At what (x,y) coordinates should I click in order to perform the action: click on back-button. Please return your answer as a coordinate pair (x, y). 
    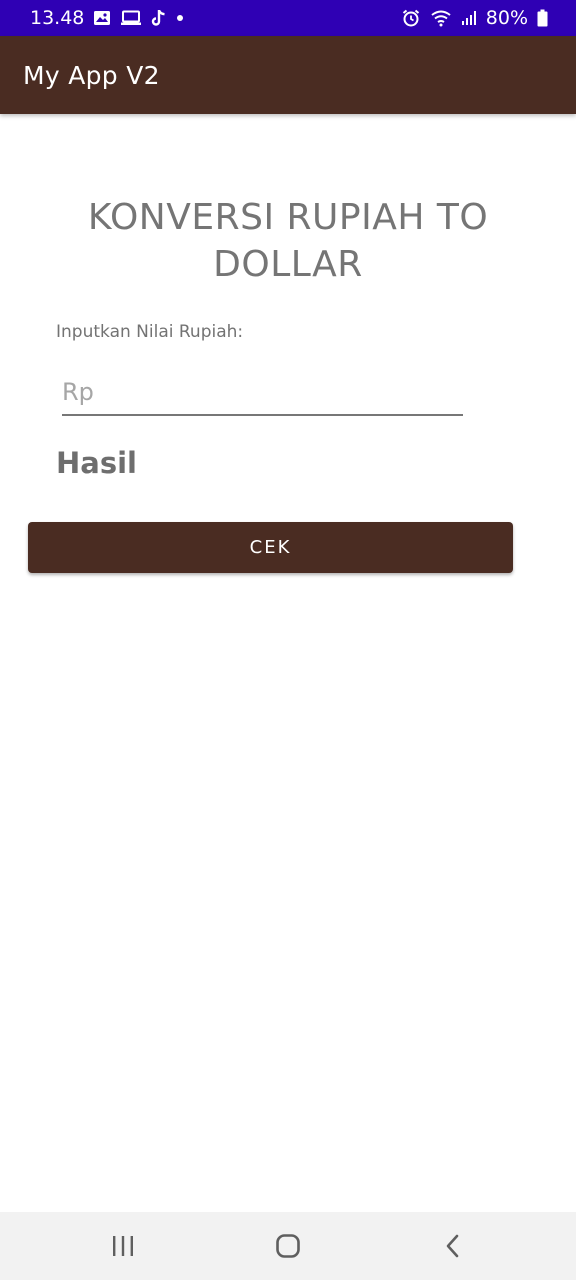
    Looking at the image, I should click on (453, 1246).